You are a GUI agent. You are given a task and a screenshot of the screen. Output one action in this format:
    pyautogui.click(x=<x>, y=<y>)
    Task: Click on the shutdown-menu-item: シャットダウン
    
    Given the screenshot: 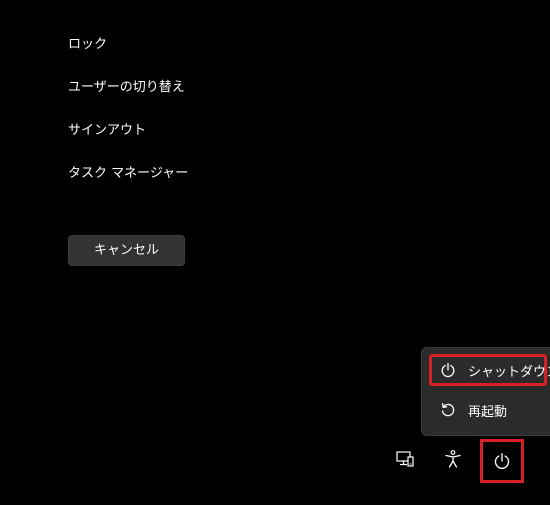 What is the action you would take?
    pyautogui.click(x=489, y=370)
    